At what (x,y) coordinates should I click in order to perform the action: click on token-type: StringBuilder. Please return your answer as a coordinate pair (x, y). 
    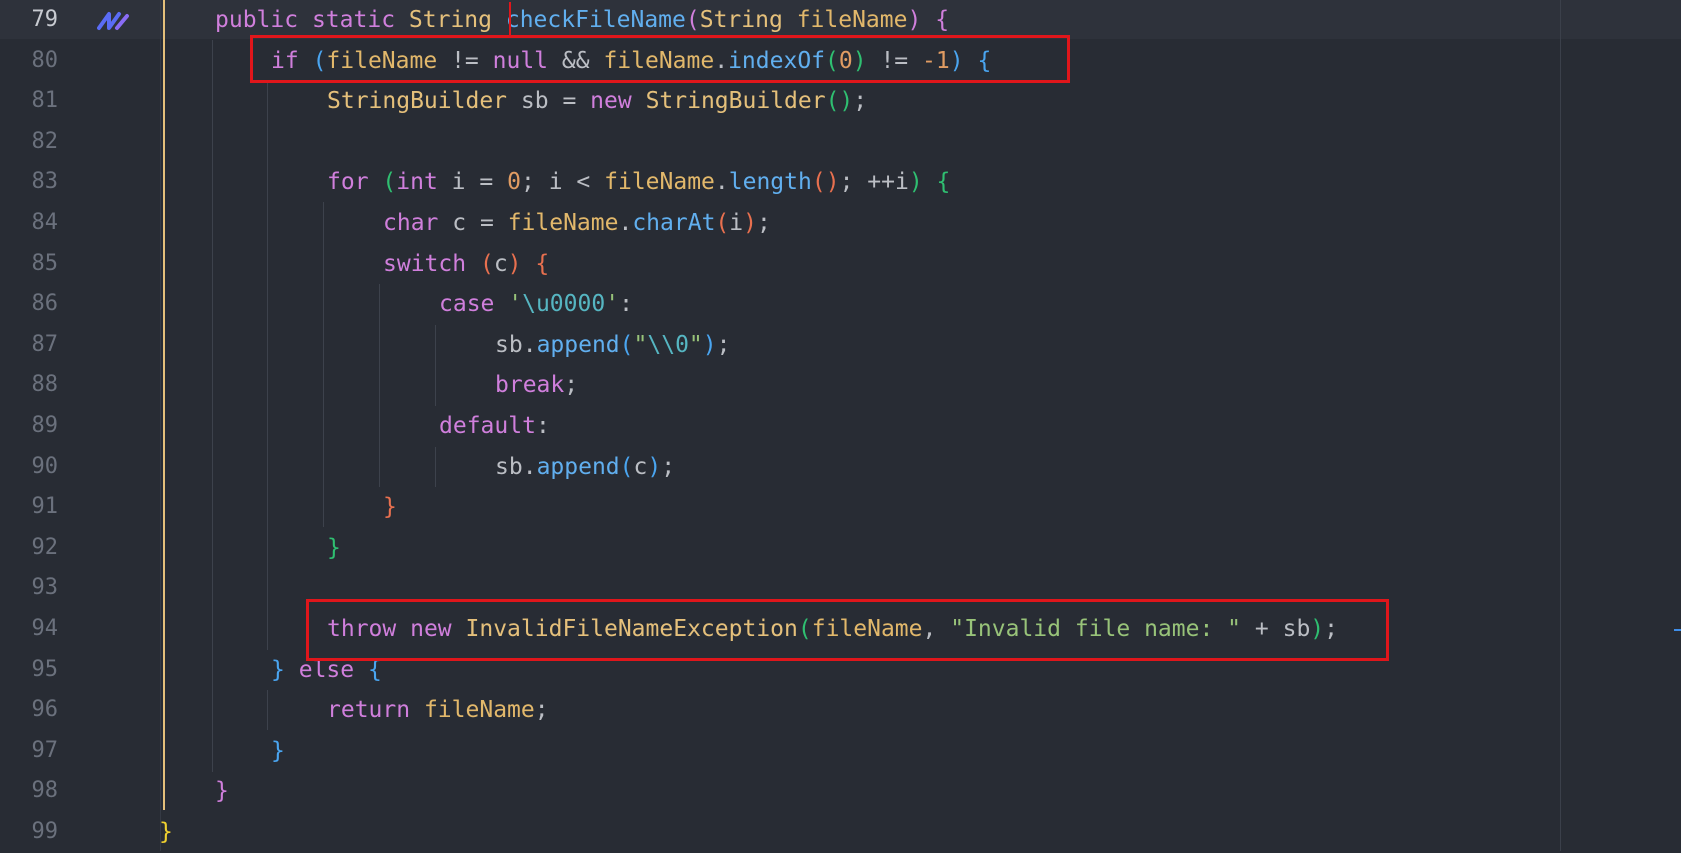
    Looking at the image, I should click on (417, 101).